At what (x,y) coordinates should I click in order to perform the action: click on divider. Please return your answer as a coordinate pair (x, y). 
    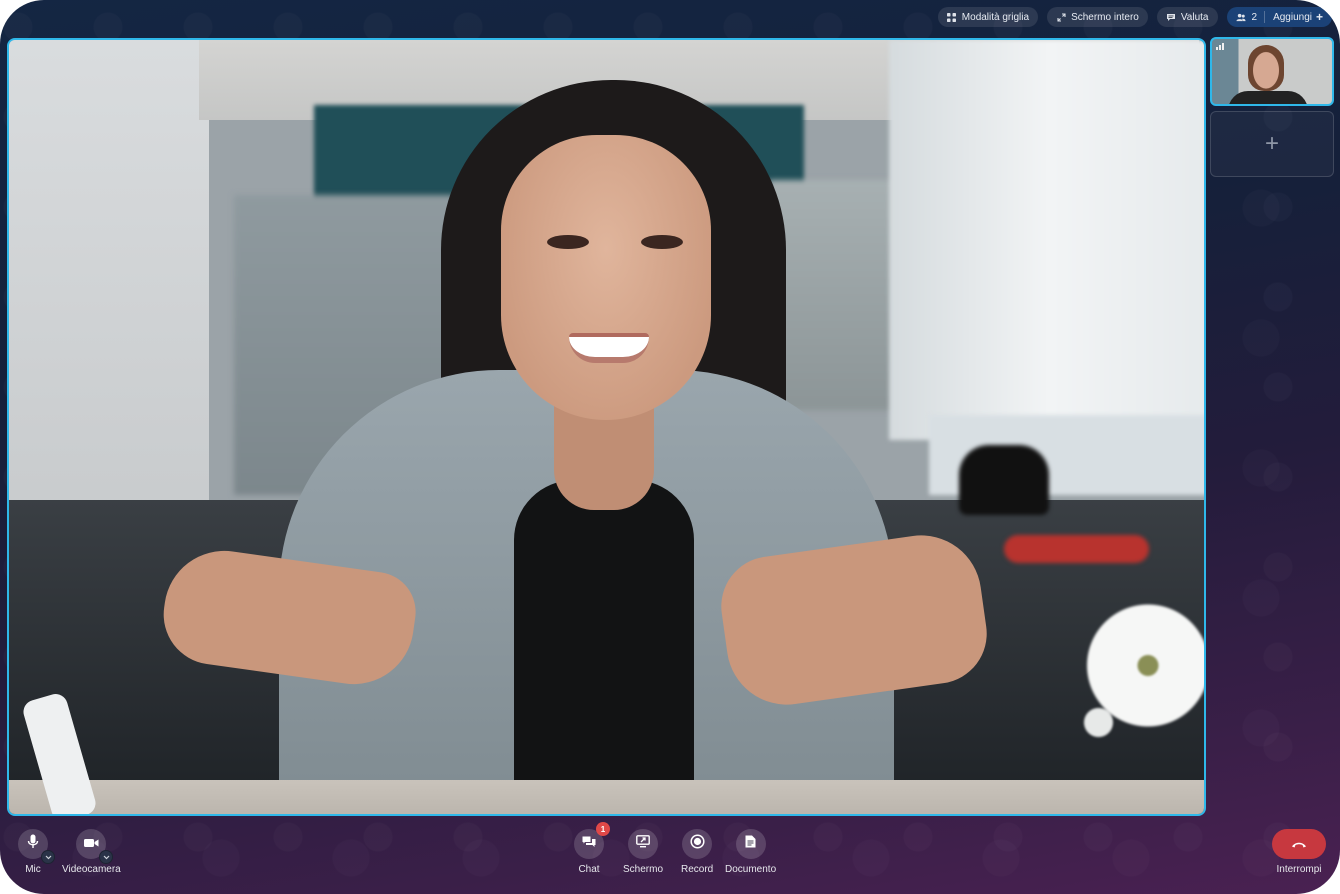
    Looking at the image, I should click on (1265, 17).